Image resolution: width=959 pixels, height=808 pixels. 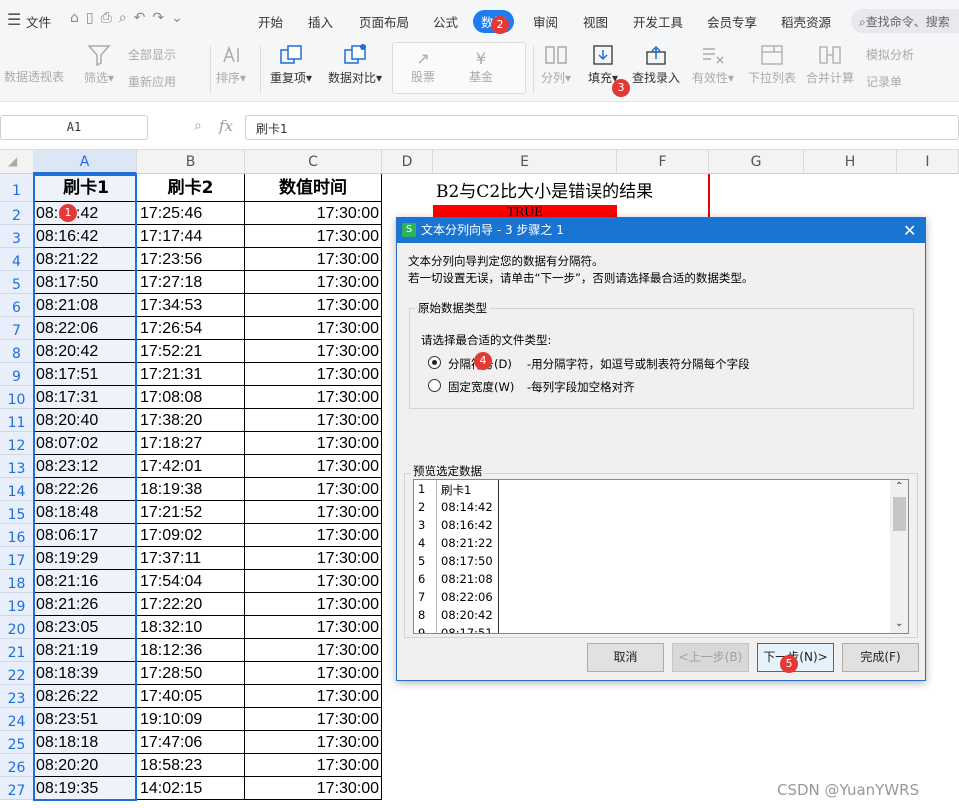 I want to click on table-cell: 08:23:05, so click(x=85, y=627).